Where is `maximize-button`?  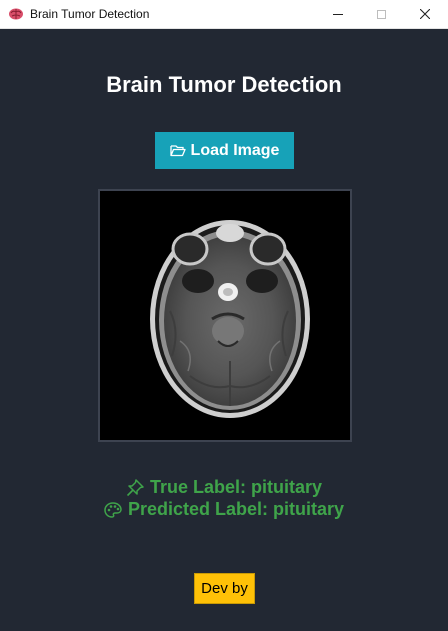 maximize-button is located at coordinates (381, 14).